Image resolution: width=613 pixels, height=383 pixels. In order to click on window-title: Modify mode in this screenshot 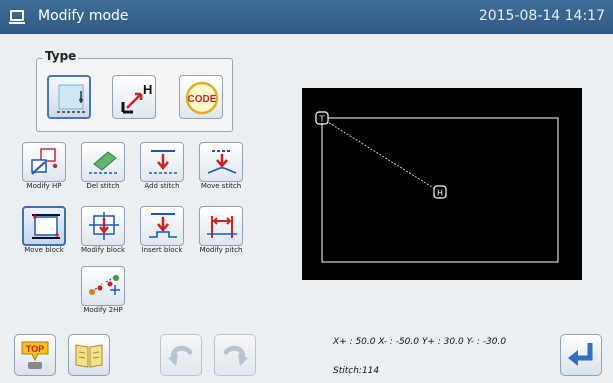, I will do `click(83, 16)`.